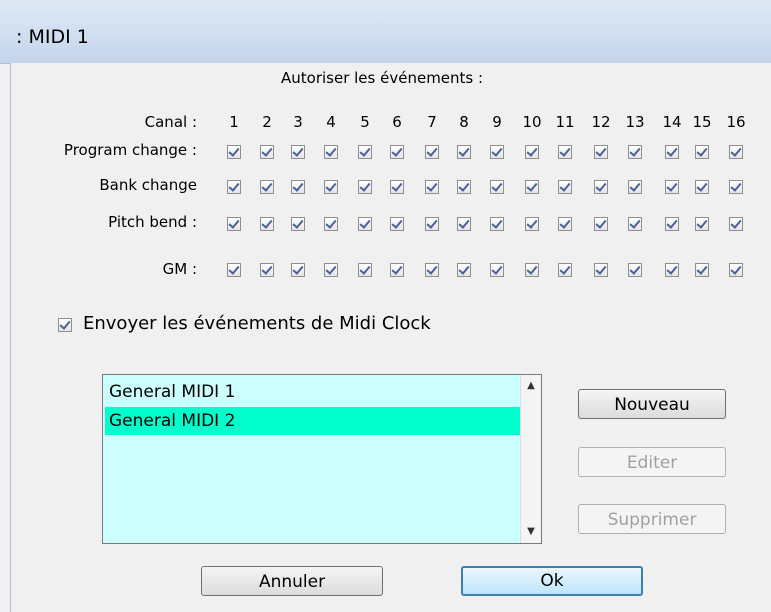 The width and height of the screenshot is (771, 612). What do you see at coordinates (152, 222) in the screenshot?
I see `row-label-pitch-bend: Pitch bend :` at bounding box center [152, 222].